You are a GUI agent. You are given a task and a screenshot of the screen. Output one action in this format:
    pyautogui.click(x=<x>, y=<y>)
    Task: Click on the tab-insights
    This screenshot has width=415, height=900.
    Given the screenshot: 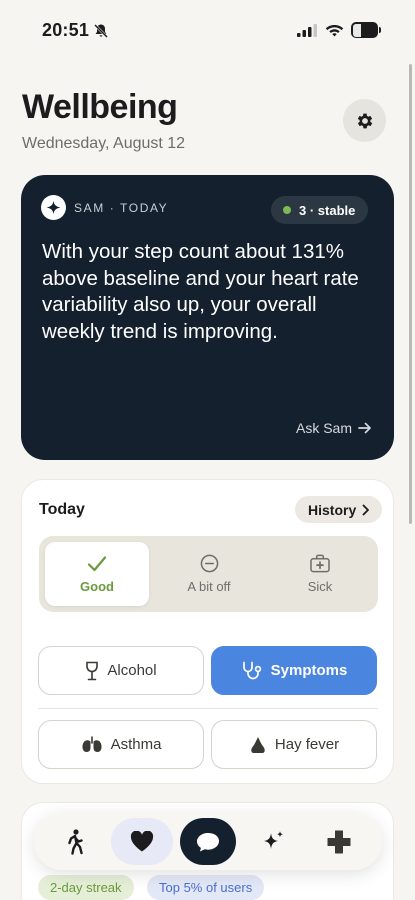 What is the action you would take?
    pyautogui.click(x=273, y=841)
    